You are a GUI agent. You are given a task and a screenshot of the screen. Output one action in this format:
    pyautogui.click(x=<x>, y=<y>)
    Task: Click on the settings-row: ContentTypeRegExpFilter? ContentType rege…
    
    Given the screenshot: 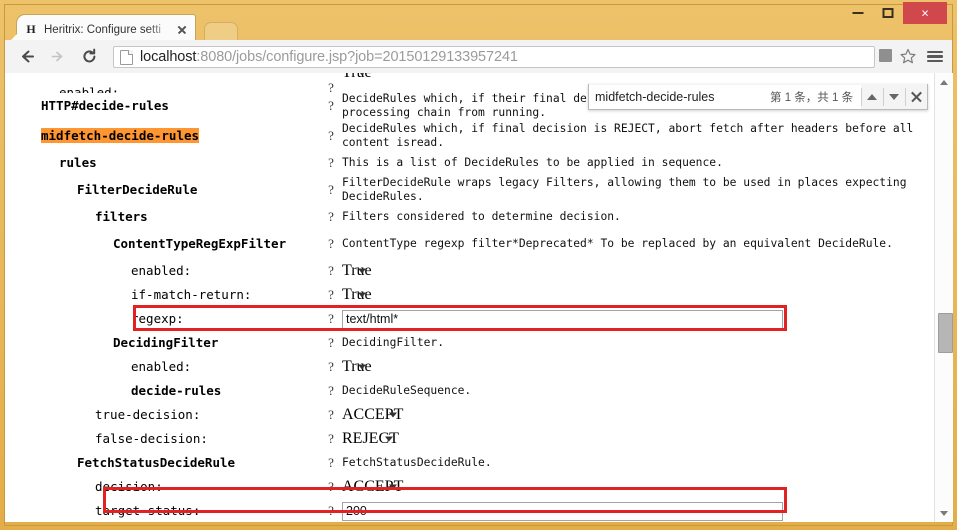 What is the action you would take?
    pyautogui.click(x=471, y=244)
    